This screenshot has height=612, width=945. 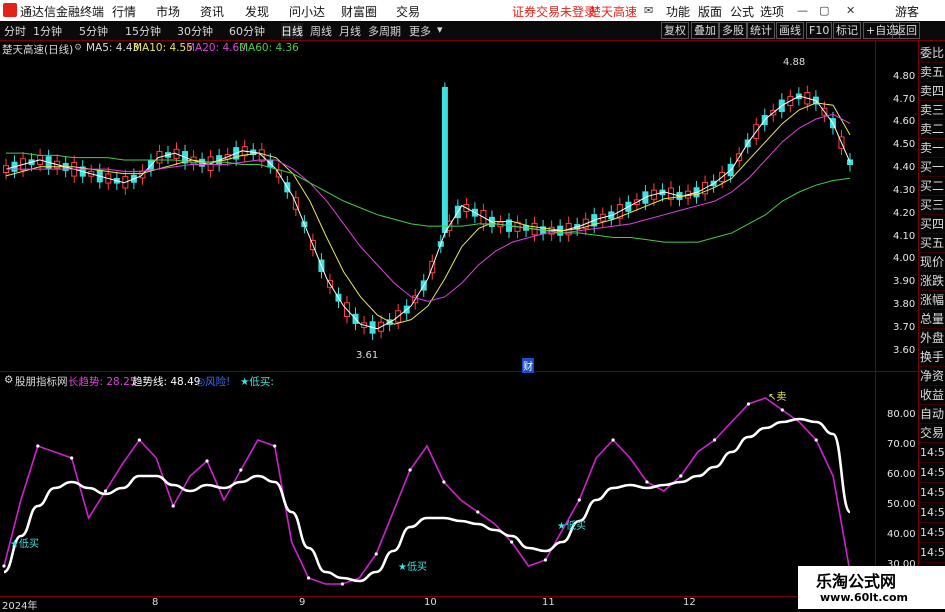 I want to click on indicator-settings-icon: ⚙, so click(x=8, y=380).